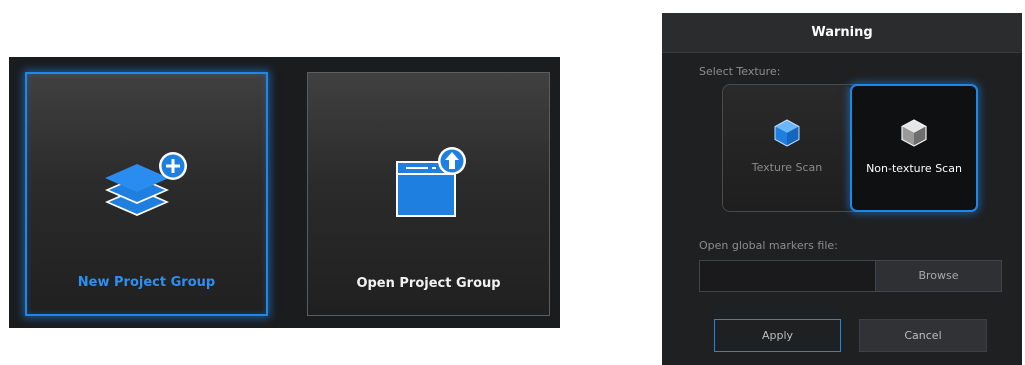 The width and height of the screenshot is (1025, 365). Describe the element at coordinates (429, 186) in the screenshot. I see `window-upload-icon` at that location.